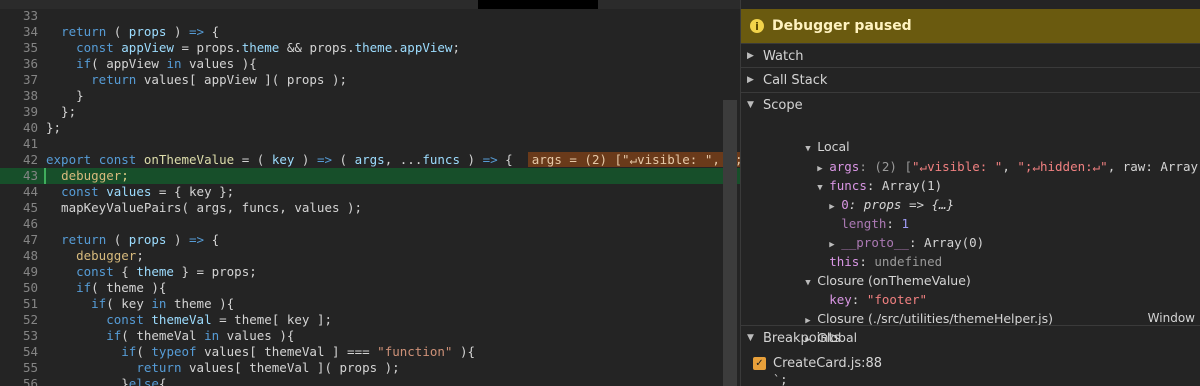 The height and width of the screenshot is (386, 1200). Describe the element at coordinates (148, 191) in the screenshot. I see `code-text: const values = { key };` at that location.